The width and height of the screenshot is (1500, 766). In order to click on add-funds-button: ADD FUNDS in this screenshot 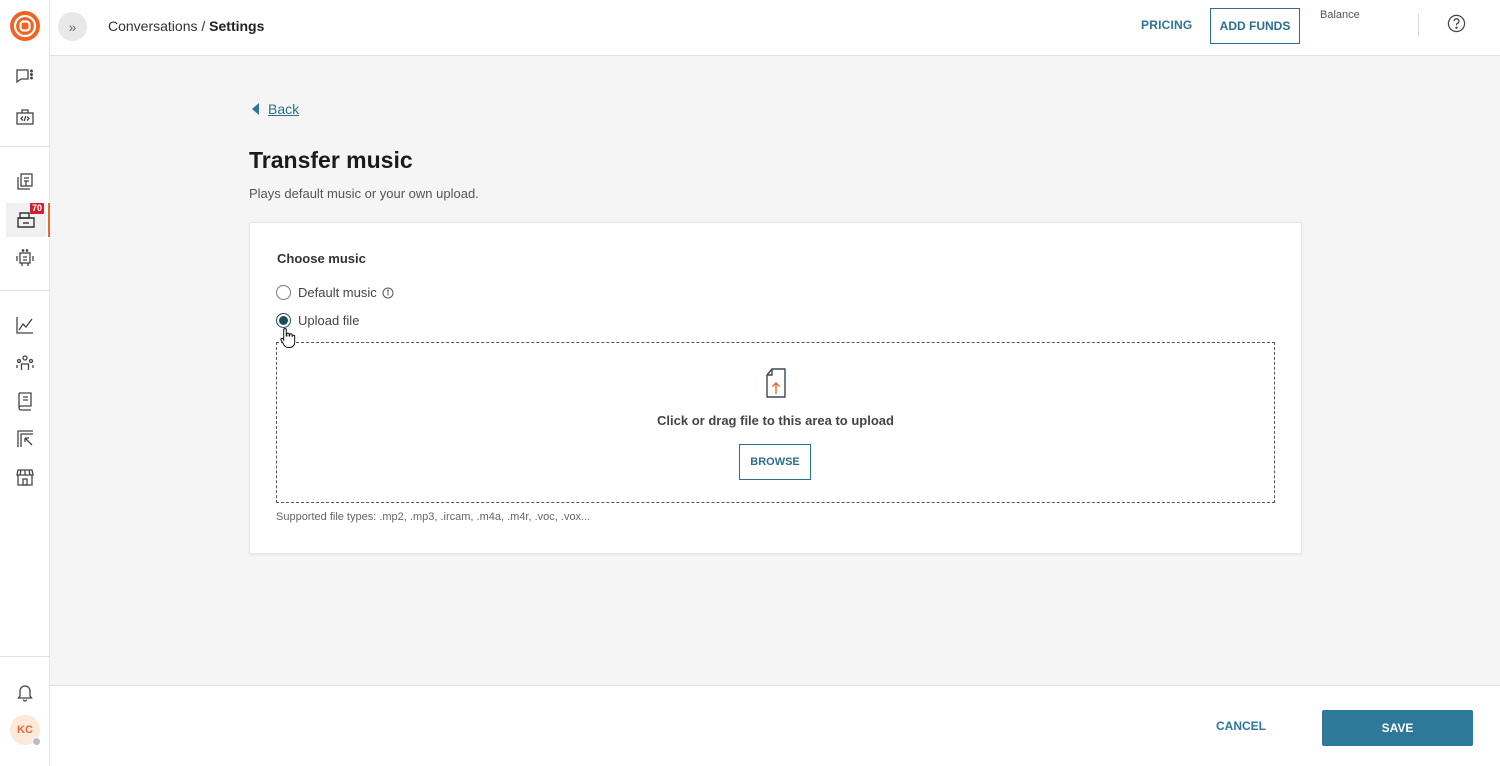, I will do `click(1255, 26)`.